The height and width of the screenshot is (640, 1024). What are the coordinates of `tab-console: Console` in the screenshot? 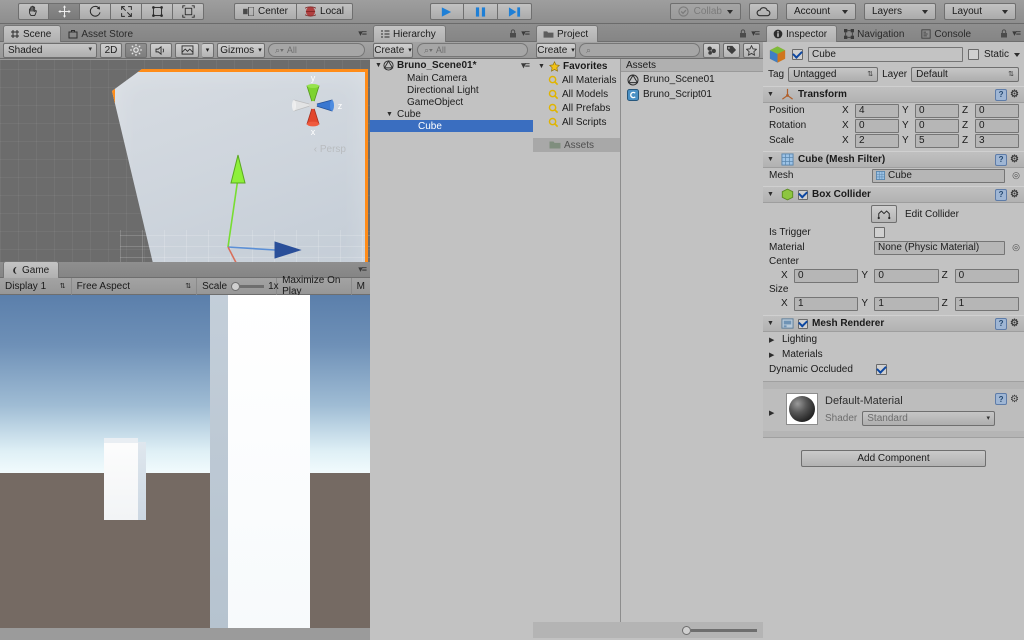 It's located at (947, 33).